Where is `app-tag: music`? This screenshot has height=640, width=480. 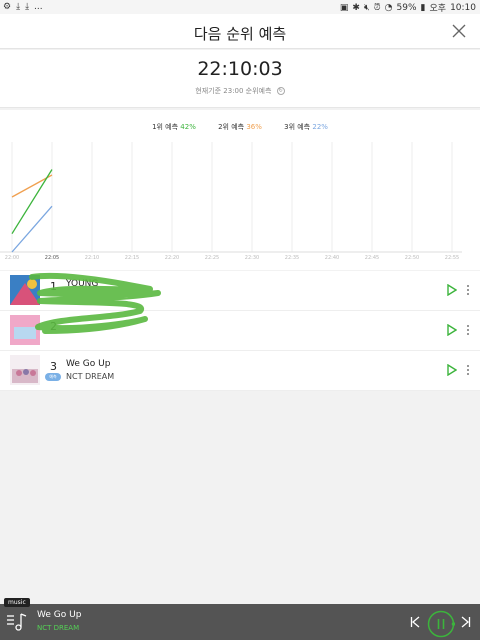
app-tag: music is located at coordinates (17, 602).